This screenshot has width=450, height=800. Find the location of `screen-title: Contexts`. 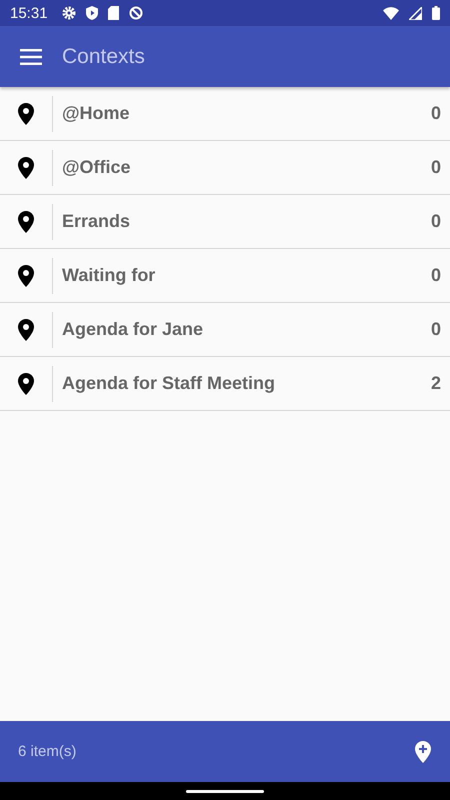

screen-title: Contexts is located at coordinates (103, 56).